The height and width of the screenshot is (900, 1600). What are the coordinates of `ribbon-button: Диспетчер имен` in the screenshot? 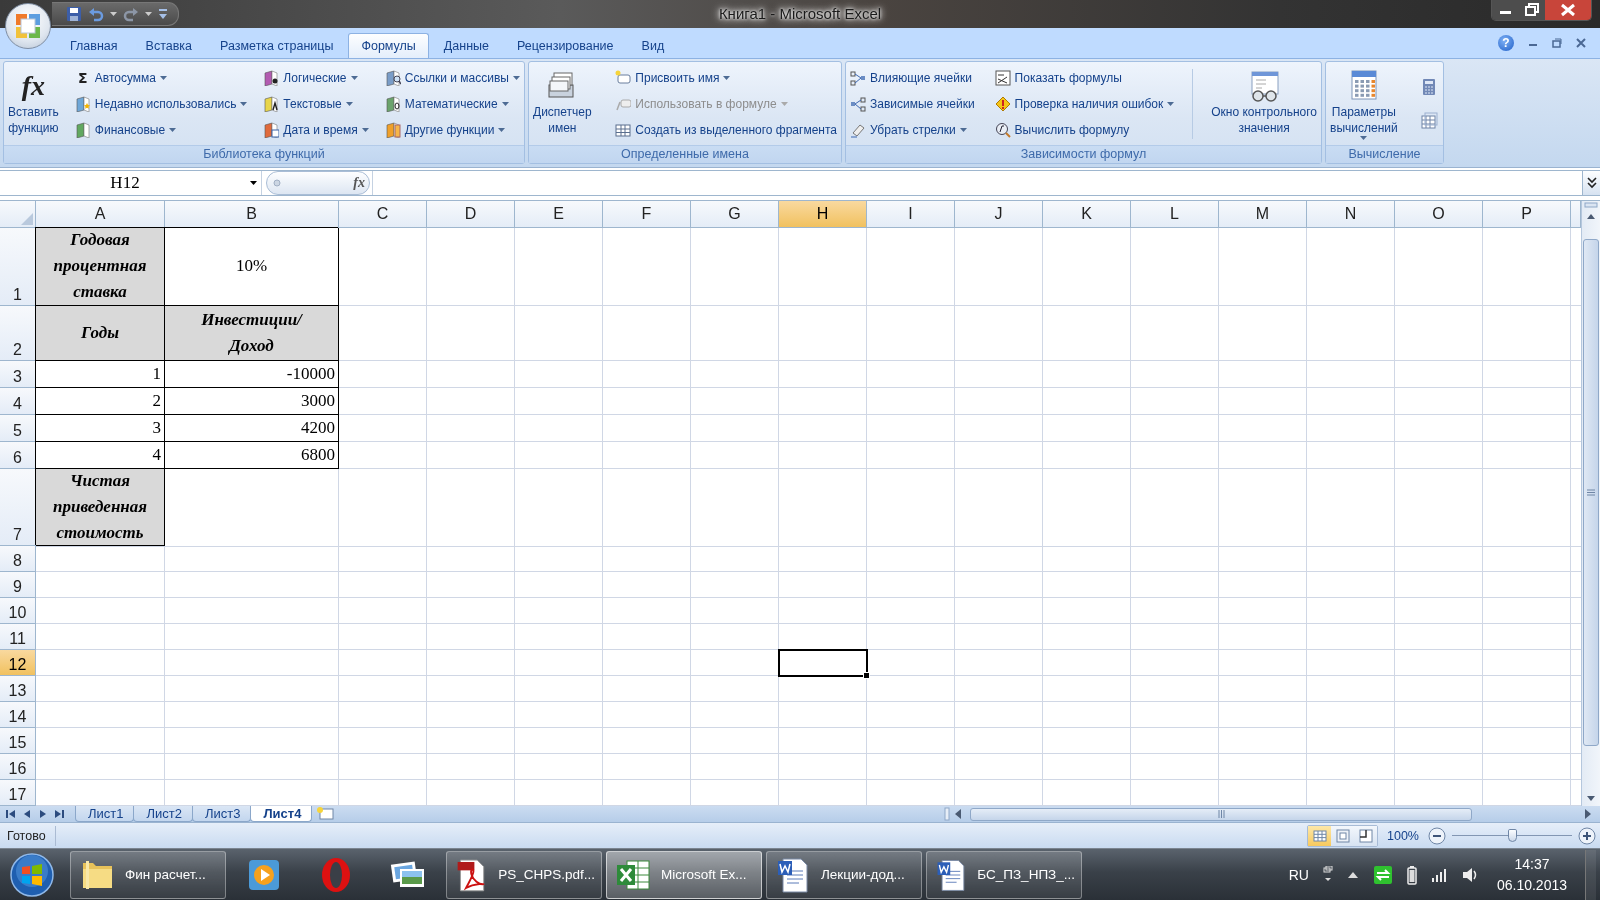 It's located at (562, 105).